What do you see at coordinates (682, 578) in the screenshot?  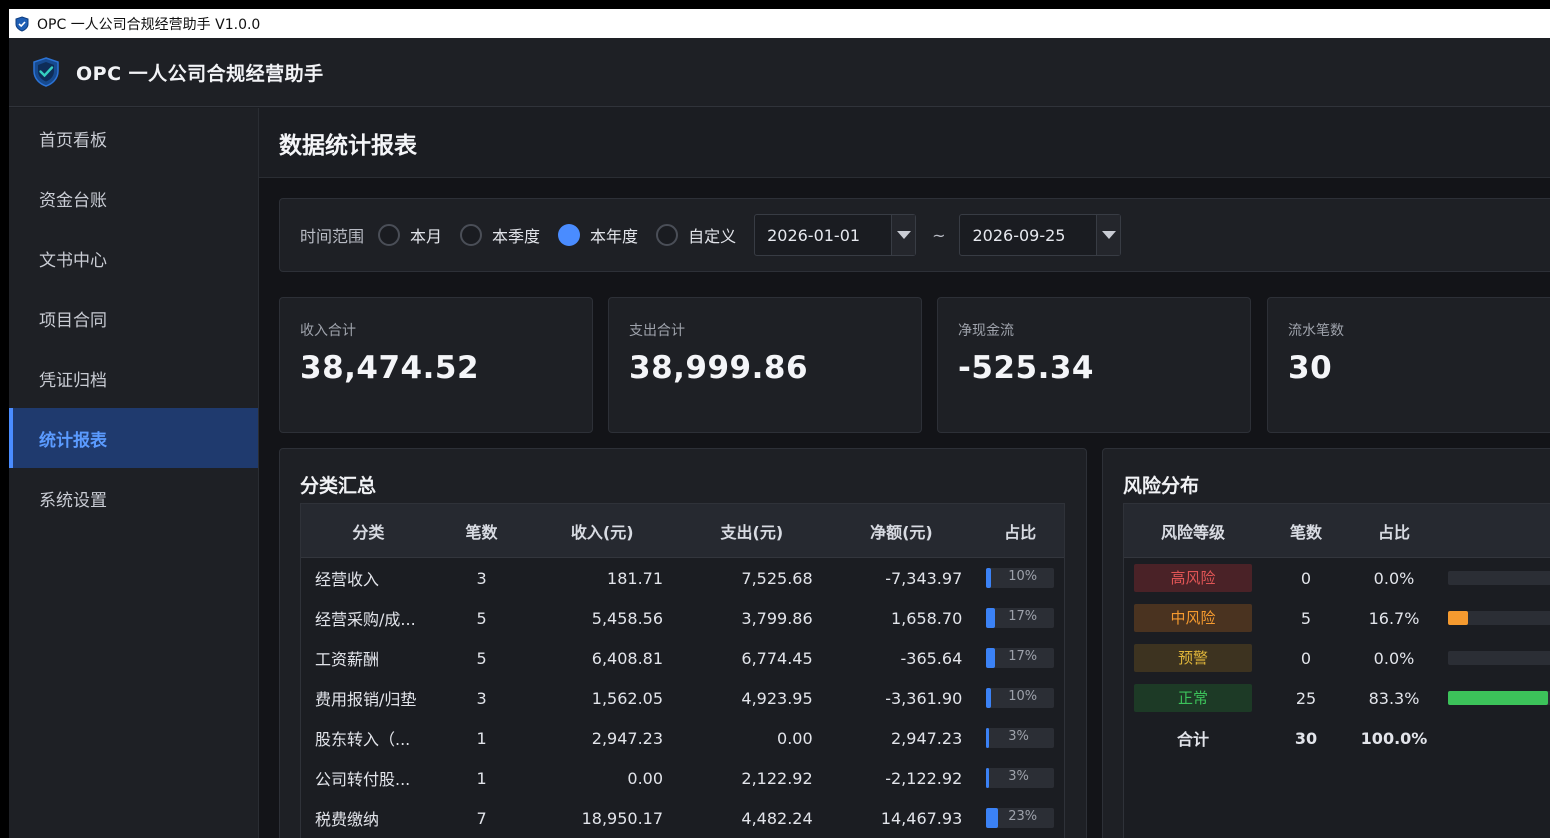 I see `table-row: 经营收入 3 181.71 7,525.68 -7,343.97 10%` at bounding box center [682, 578].